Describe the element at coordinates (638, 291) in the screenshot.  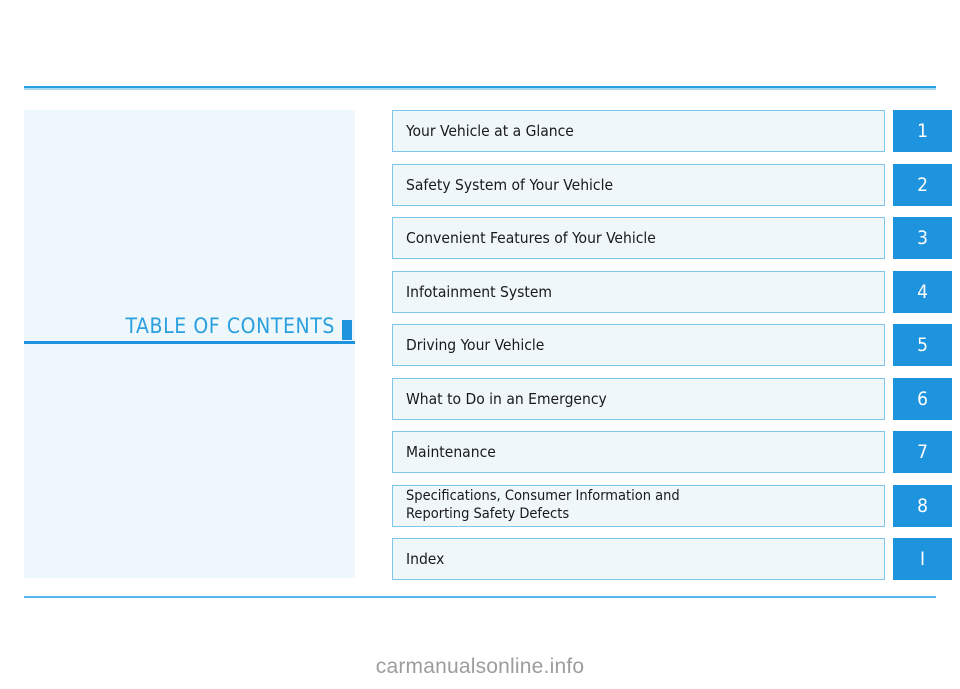
I see `toc-chapter-box: Infotainment System` at that location.